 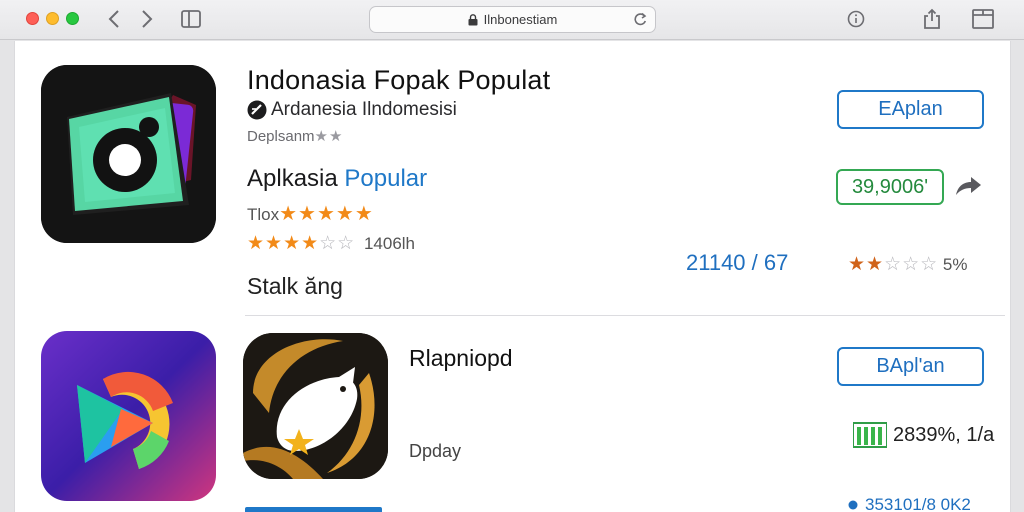 I want to click on price-row-2: 2839%, 1/a, so click(x=923, y=435).